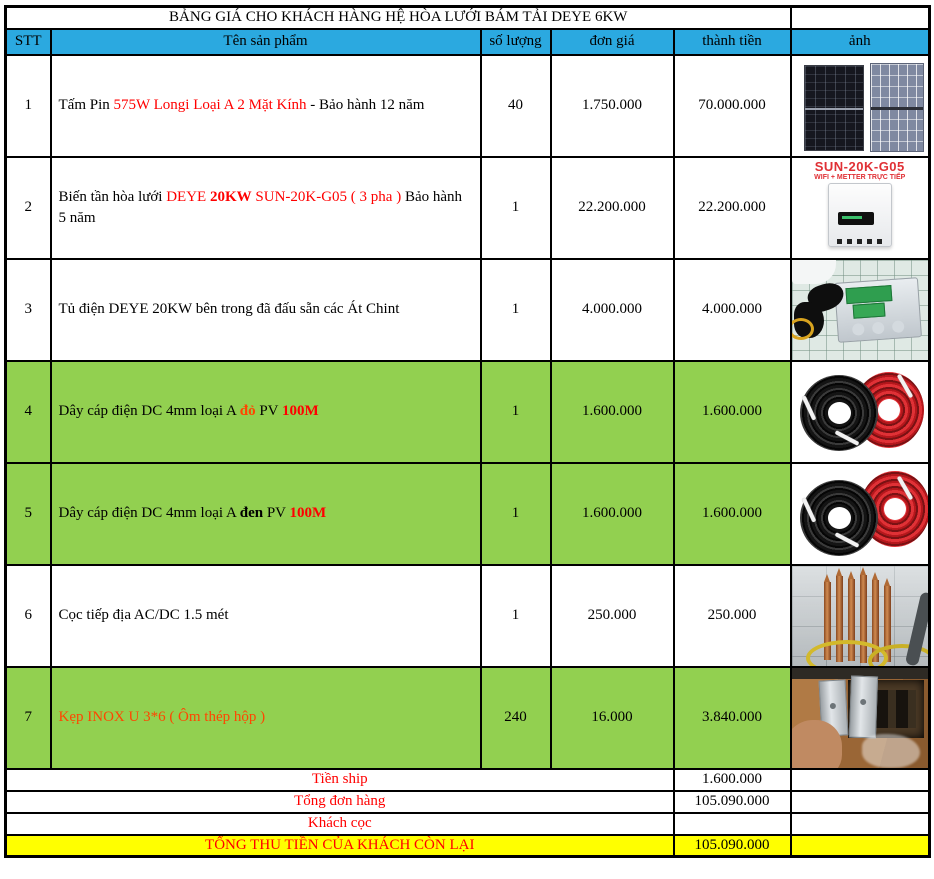 The width and height of the screenshot is (934, 879). I want to click on product-total: 3.840.000, so click(732, 717).